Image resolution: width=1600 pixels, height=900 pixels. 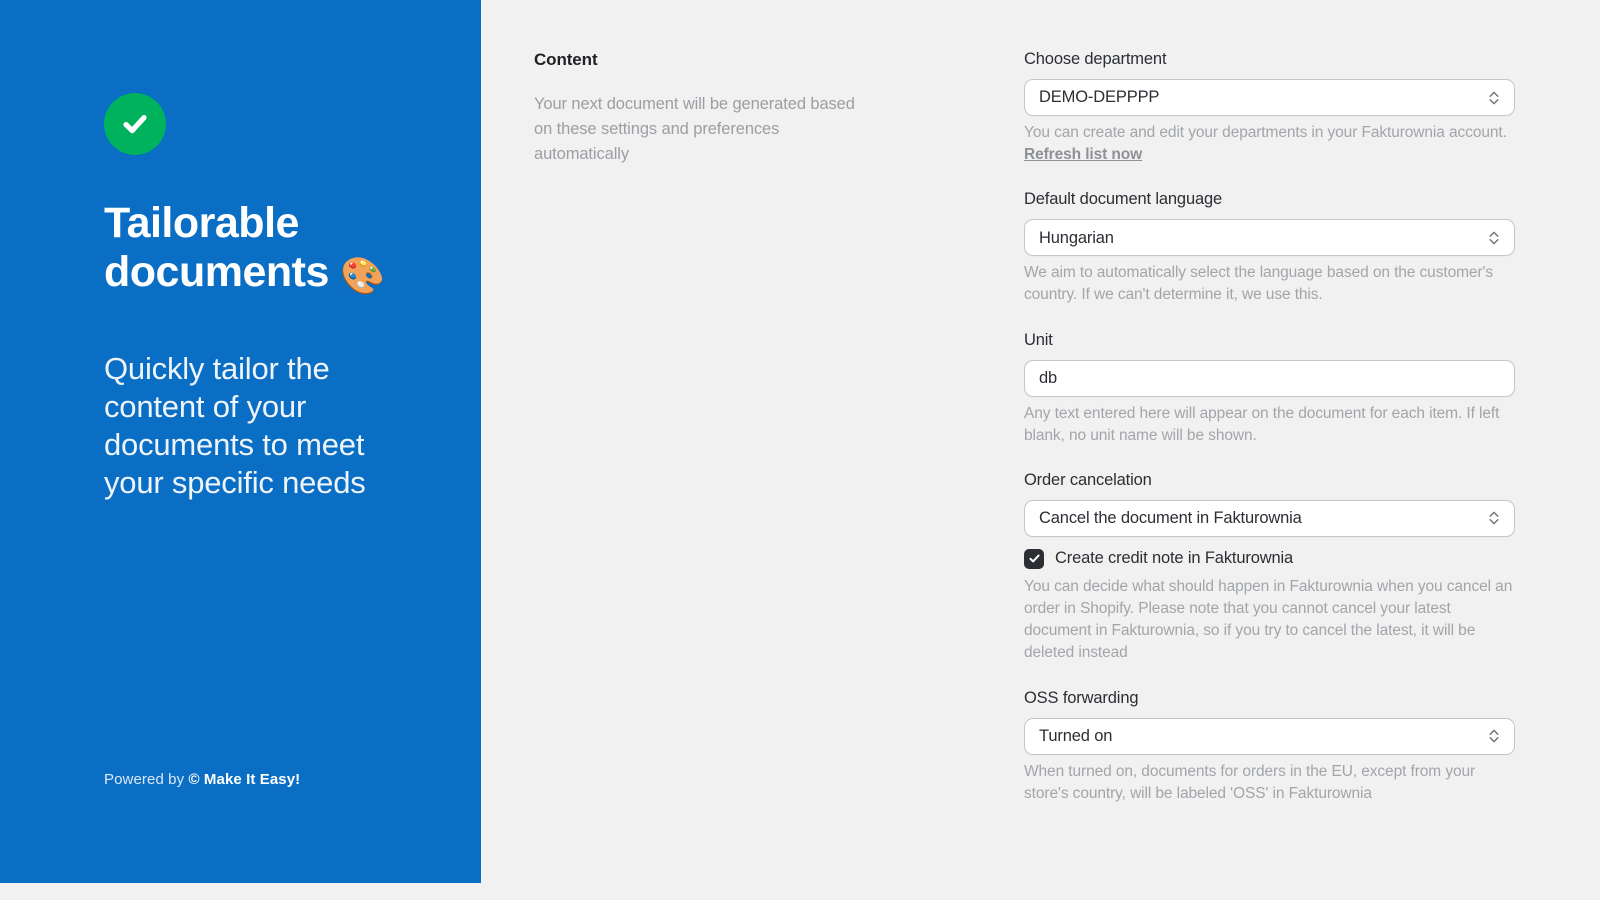 What do you see at coordinates (566, 59) in the screenshot?
I see `section-heading-content: Content` at bounding box center [566, 59].